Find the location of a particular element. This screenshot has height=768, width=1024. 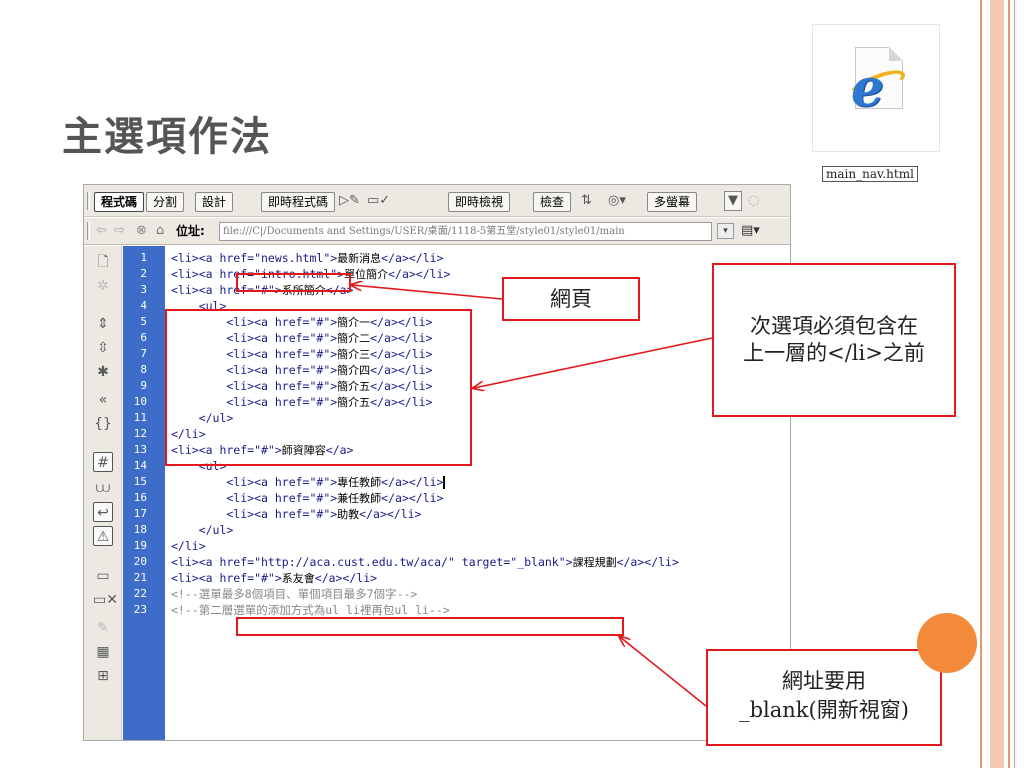

code-markup: </ul> is located at coordinates (202, 530).